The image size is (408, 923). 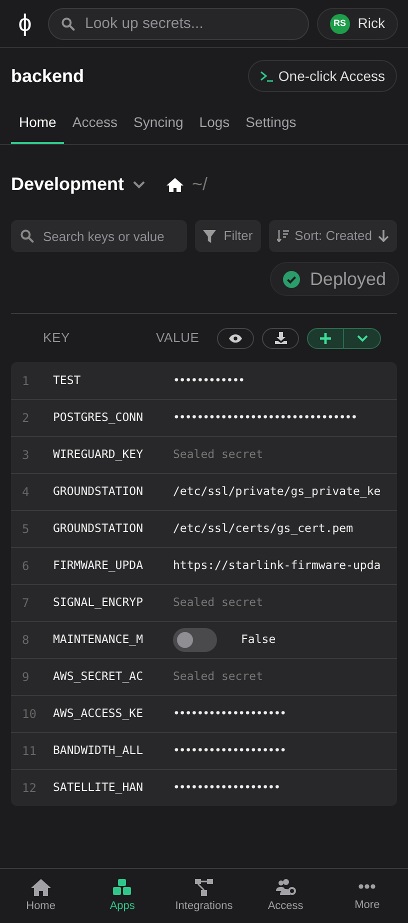 I want to click on key-cell-text: POSTGRES_CONN, so click(x=98, y=417).